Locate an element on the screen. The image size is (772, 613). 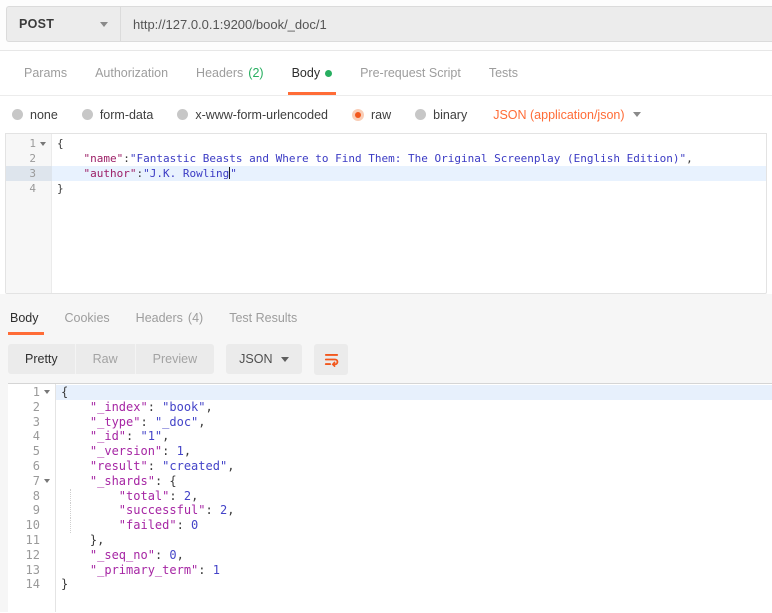
radio-binary: binary is located at coordinates (441, 115).